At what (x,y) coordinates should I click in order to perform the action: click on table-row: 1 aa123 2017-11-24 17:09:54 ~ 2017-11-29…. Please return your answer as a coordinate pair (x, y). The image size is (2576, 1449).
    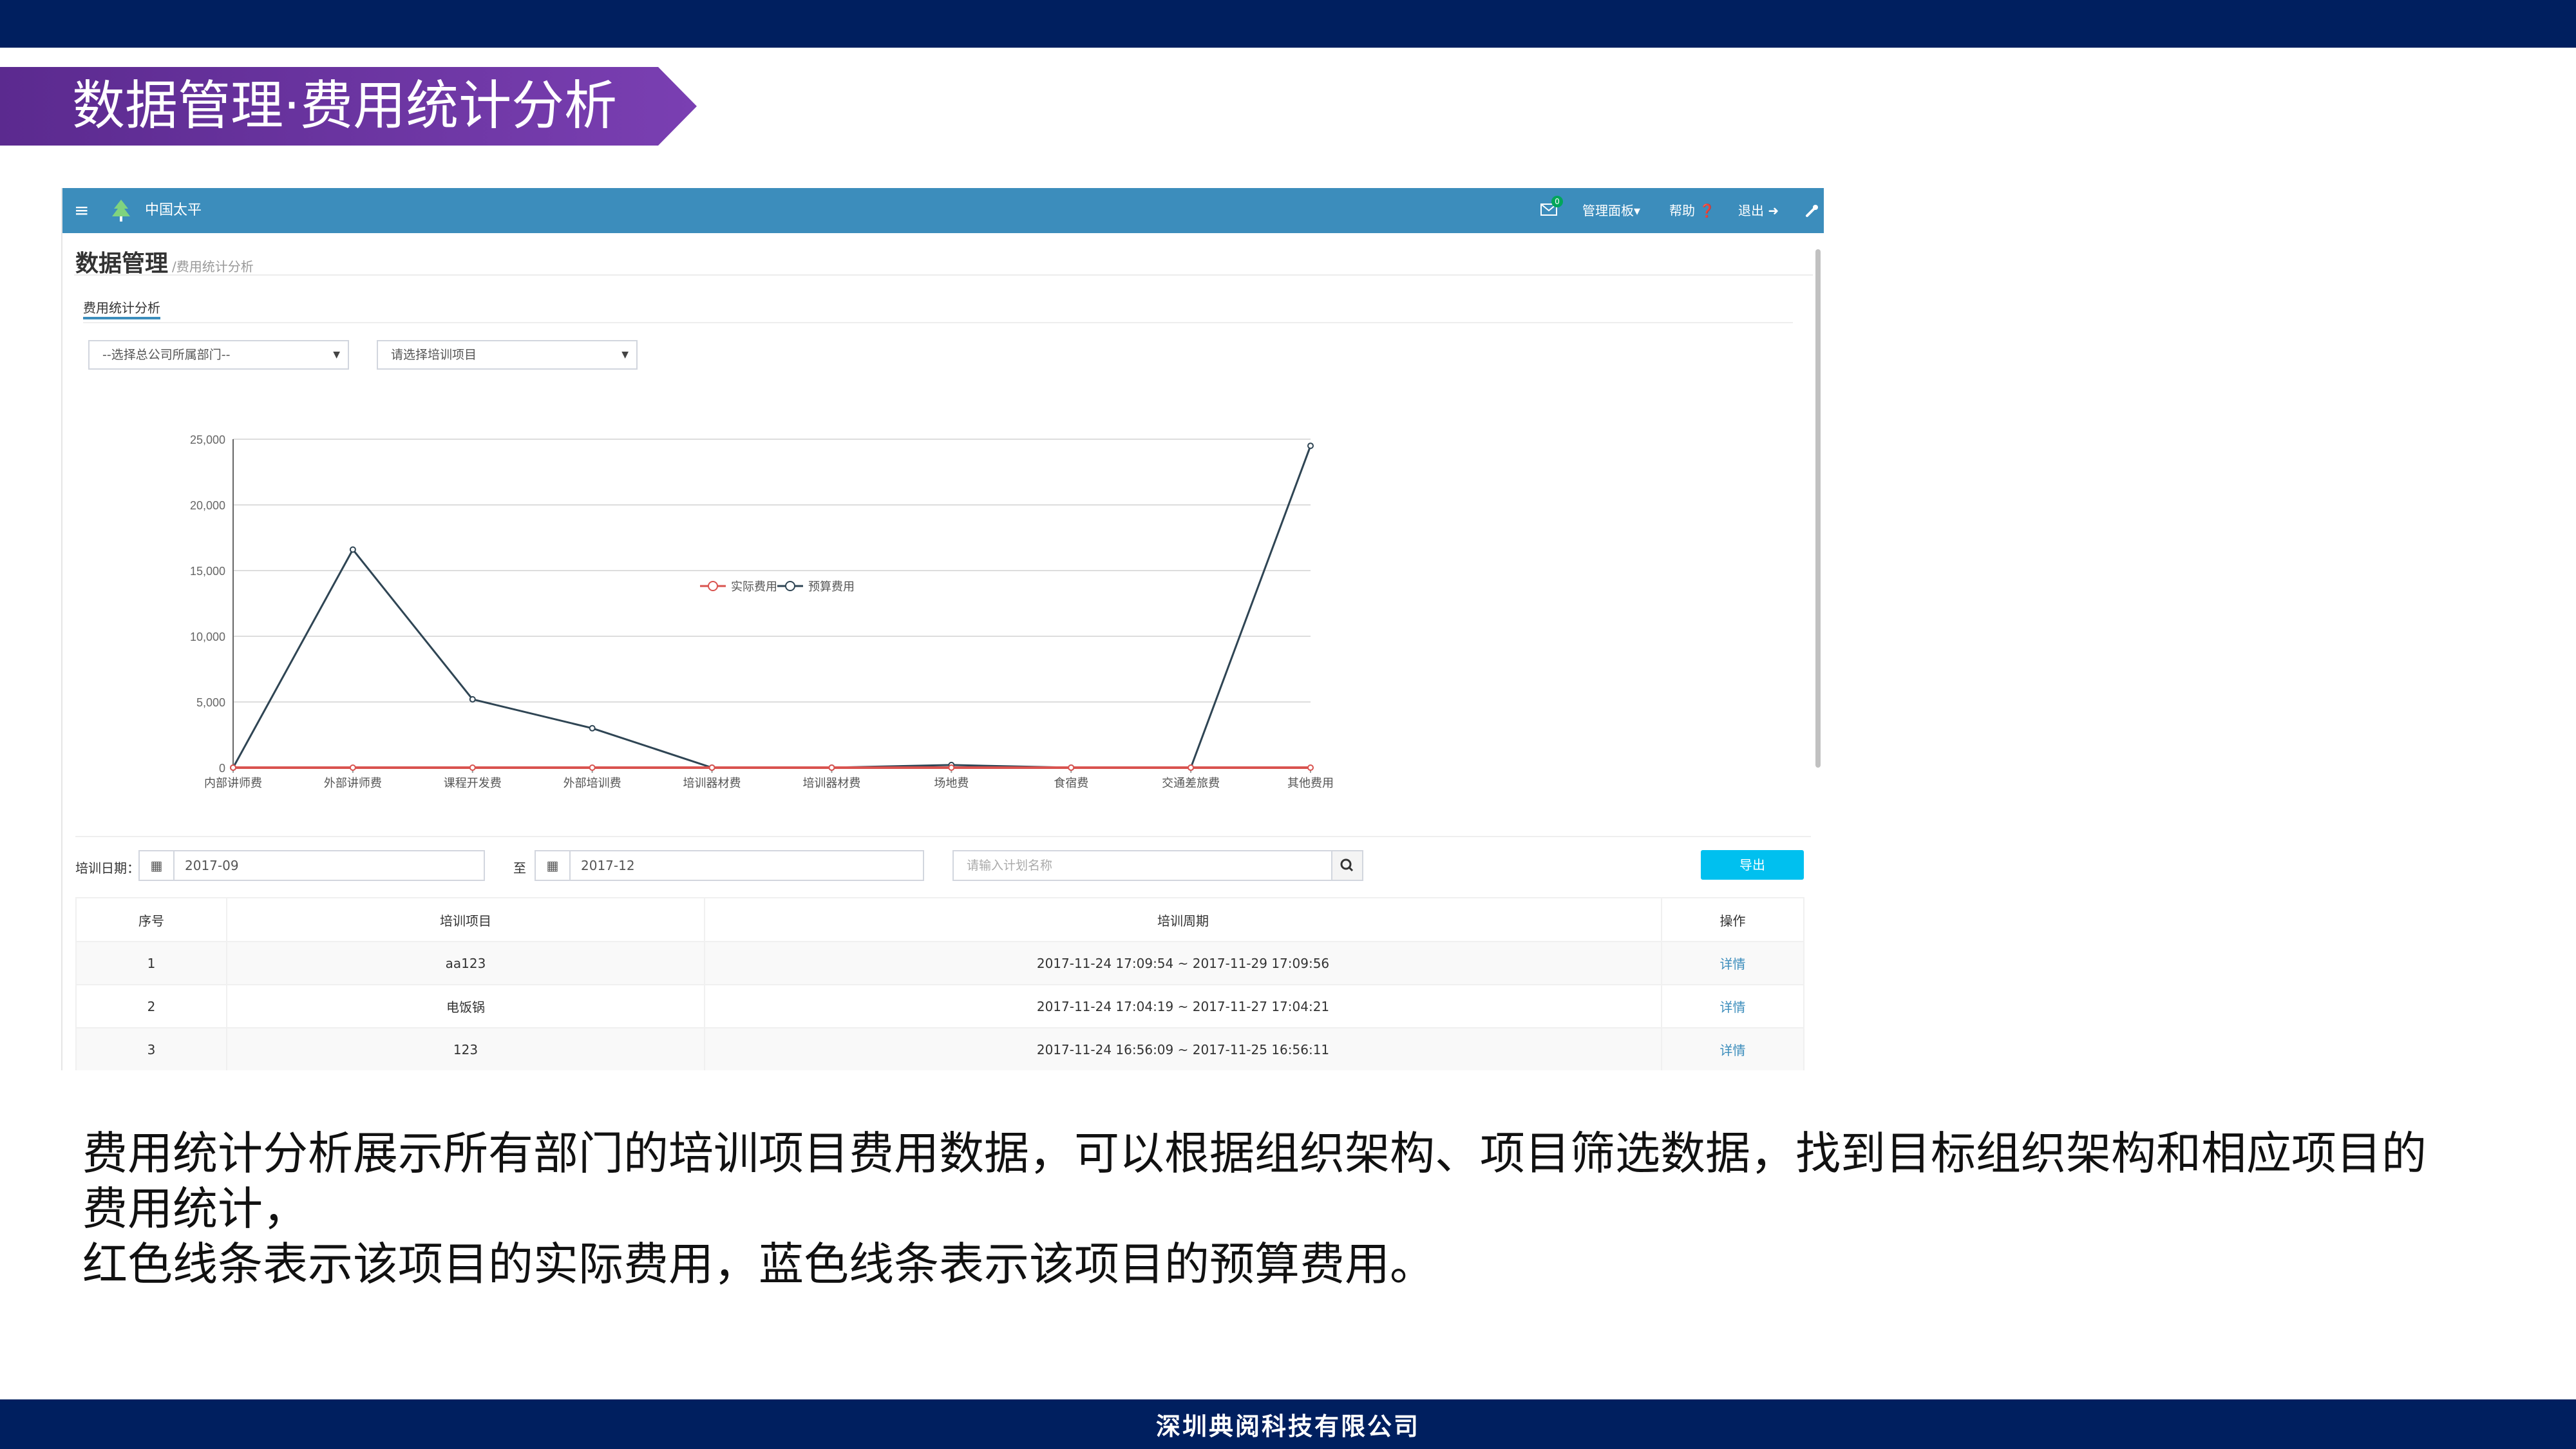
    Looking at the image, I should click on (940, 963).